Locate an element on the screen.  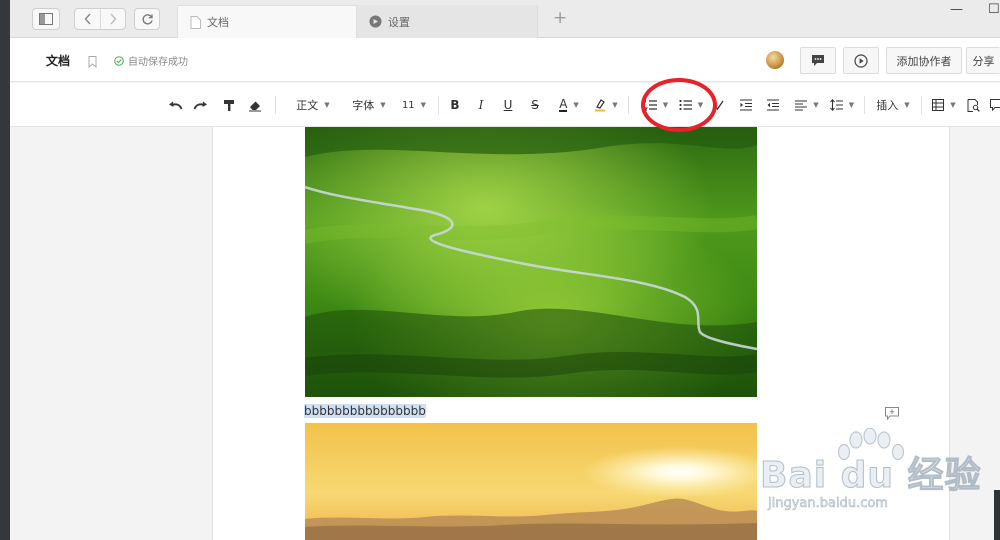
insert-dropdown: 插入 ▼ is located at coordinates (893, 105).